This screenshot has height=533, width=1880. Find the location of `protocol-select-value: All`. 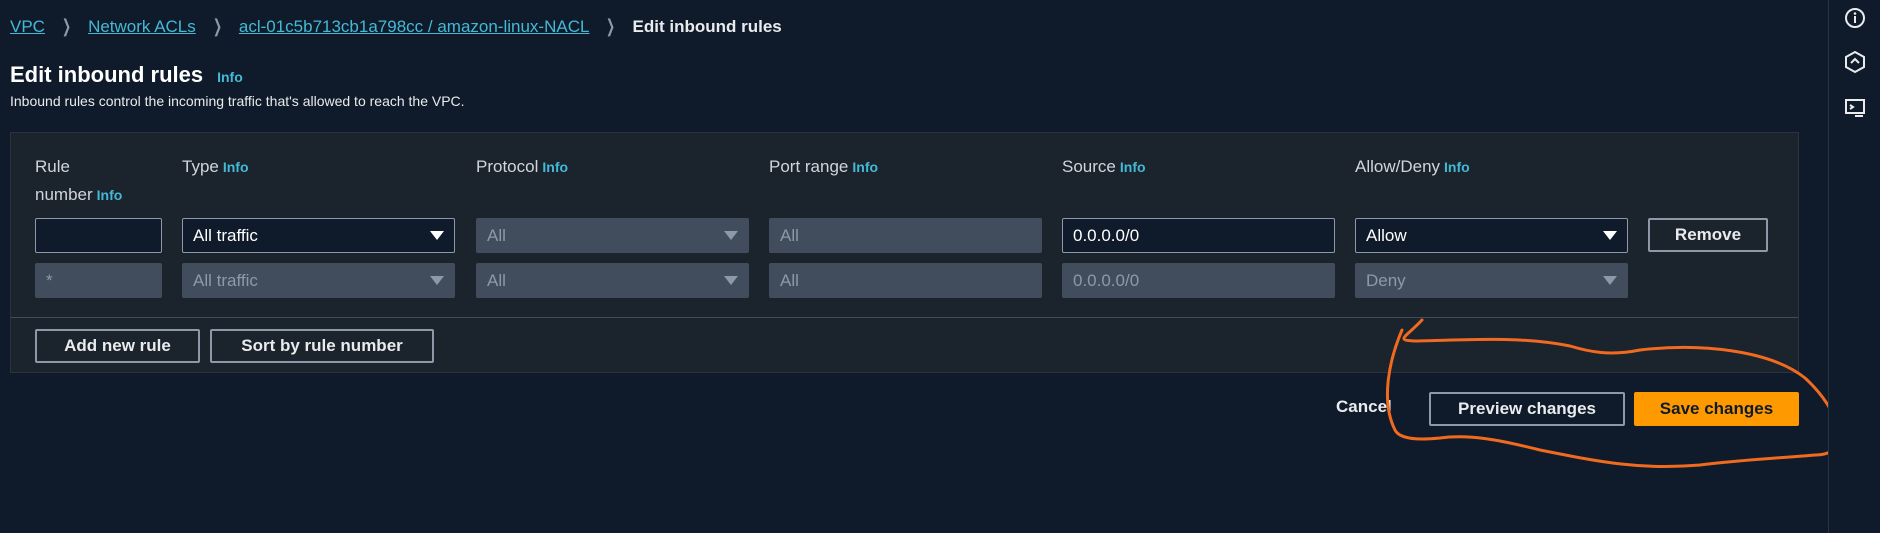

protocol-select-value: All is located at coordinates (496, 235).